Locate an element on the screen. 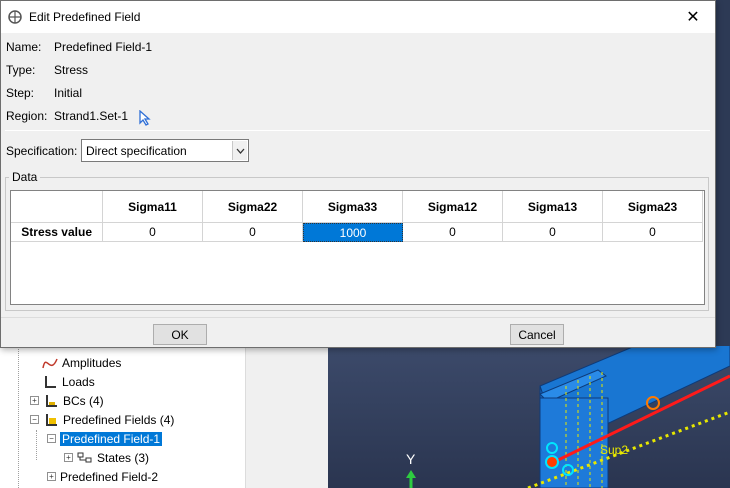 This screenshot has width=730, height=488. bc-icon is located at coordinates (51, 401).